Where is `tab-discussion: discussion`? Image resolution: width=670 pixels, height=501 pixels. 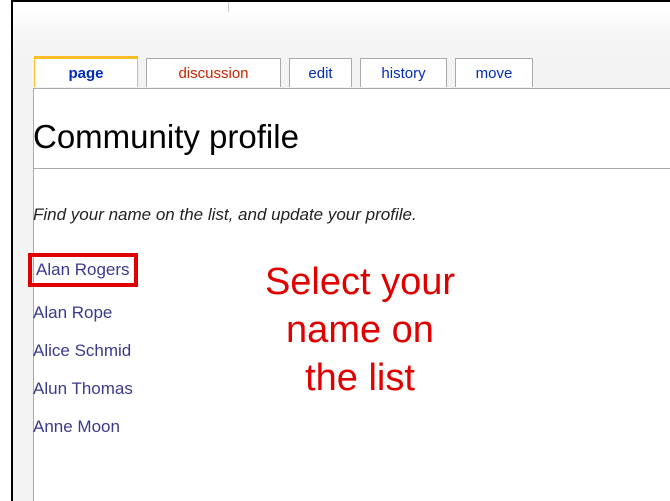
tab-discussion: discussion is located at coordinates (213, 72).